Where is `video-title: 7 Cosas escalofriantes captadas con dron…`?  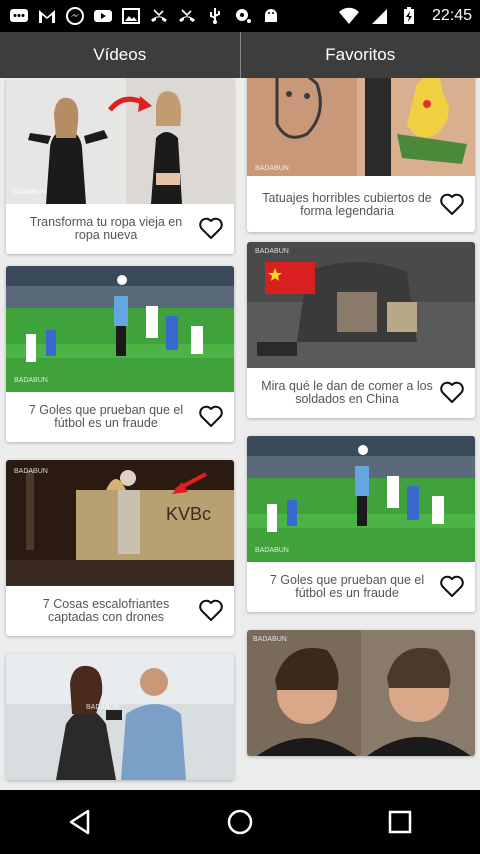 video-title: 7 Cosas escalofriantes captadas con dron… is located at coordinates (106, 610).